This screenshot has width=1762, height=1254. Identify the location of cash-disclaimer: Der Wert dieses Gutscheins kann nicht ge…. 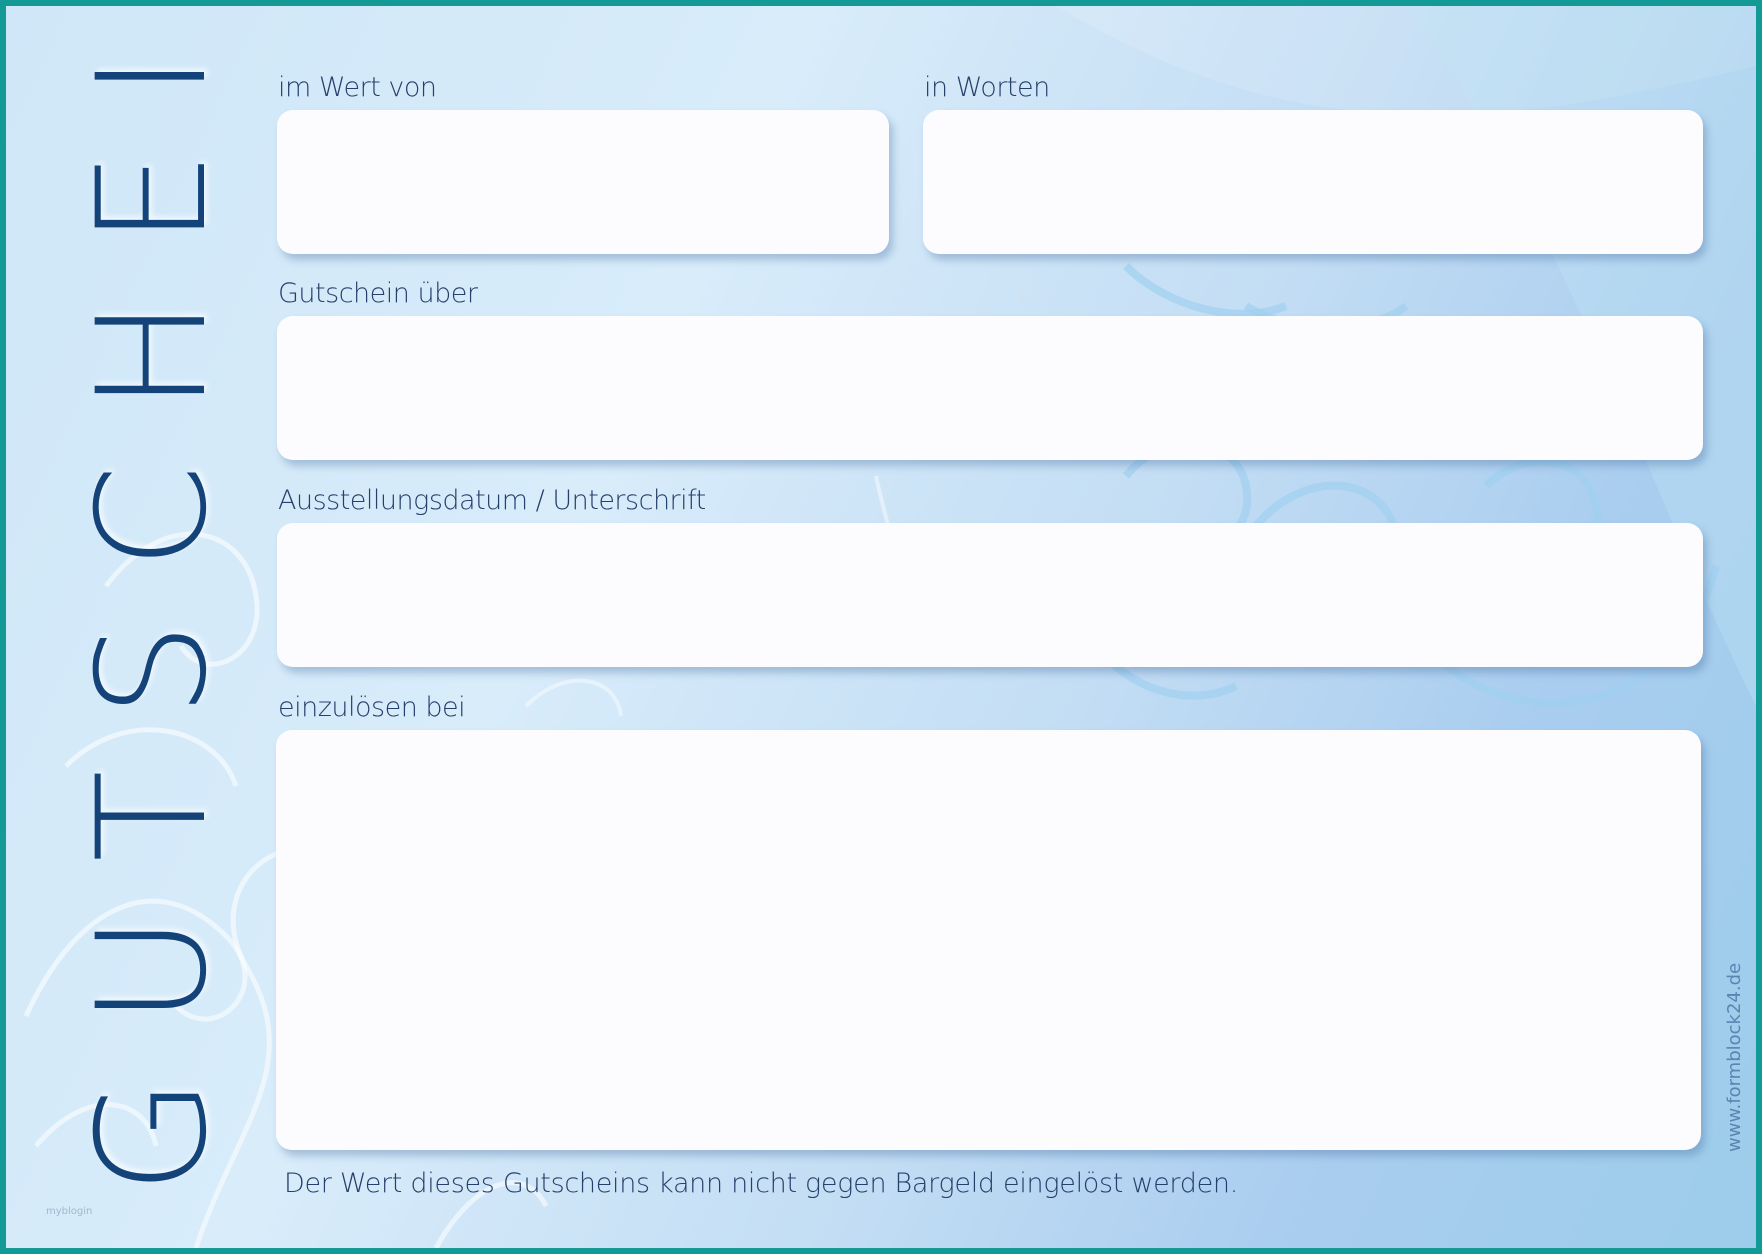
(761, 1183).